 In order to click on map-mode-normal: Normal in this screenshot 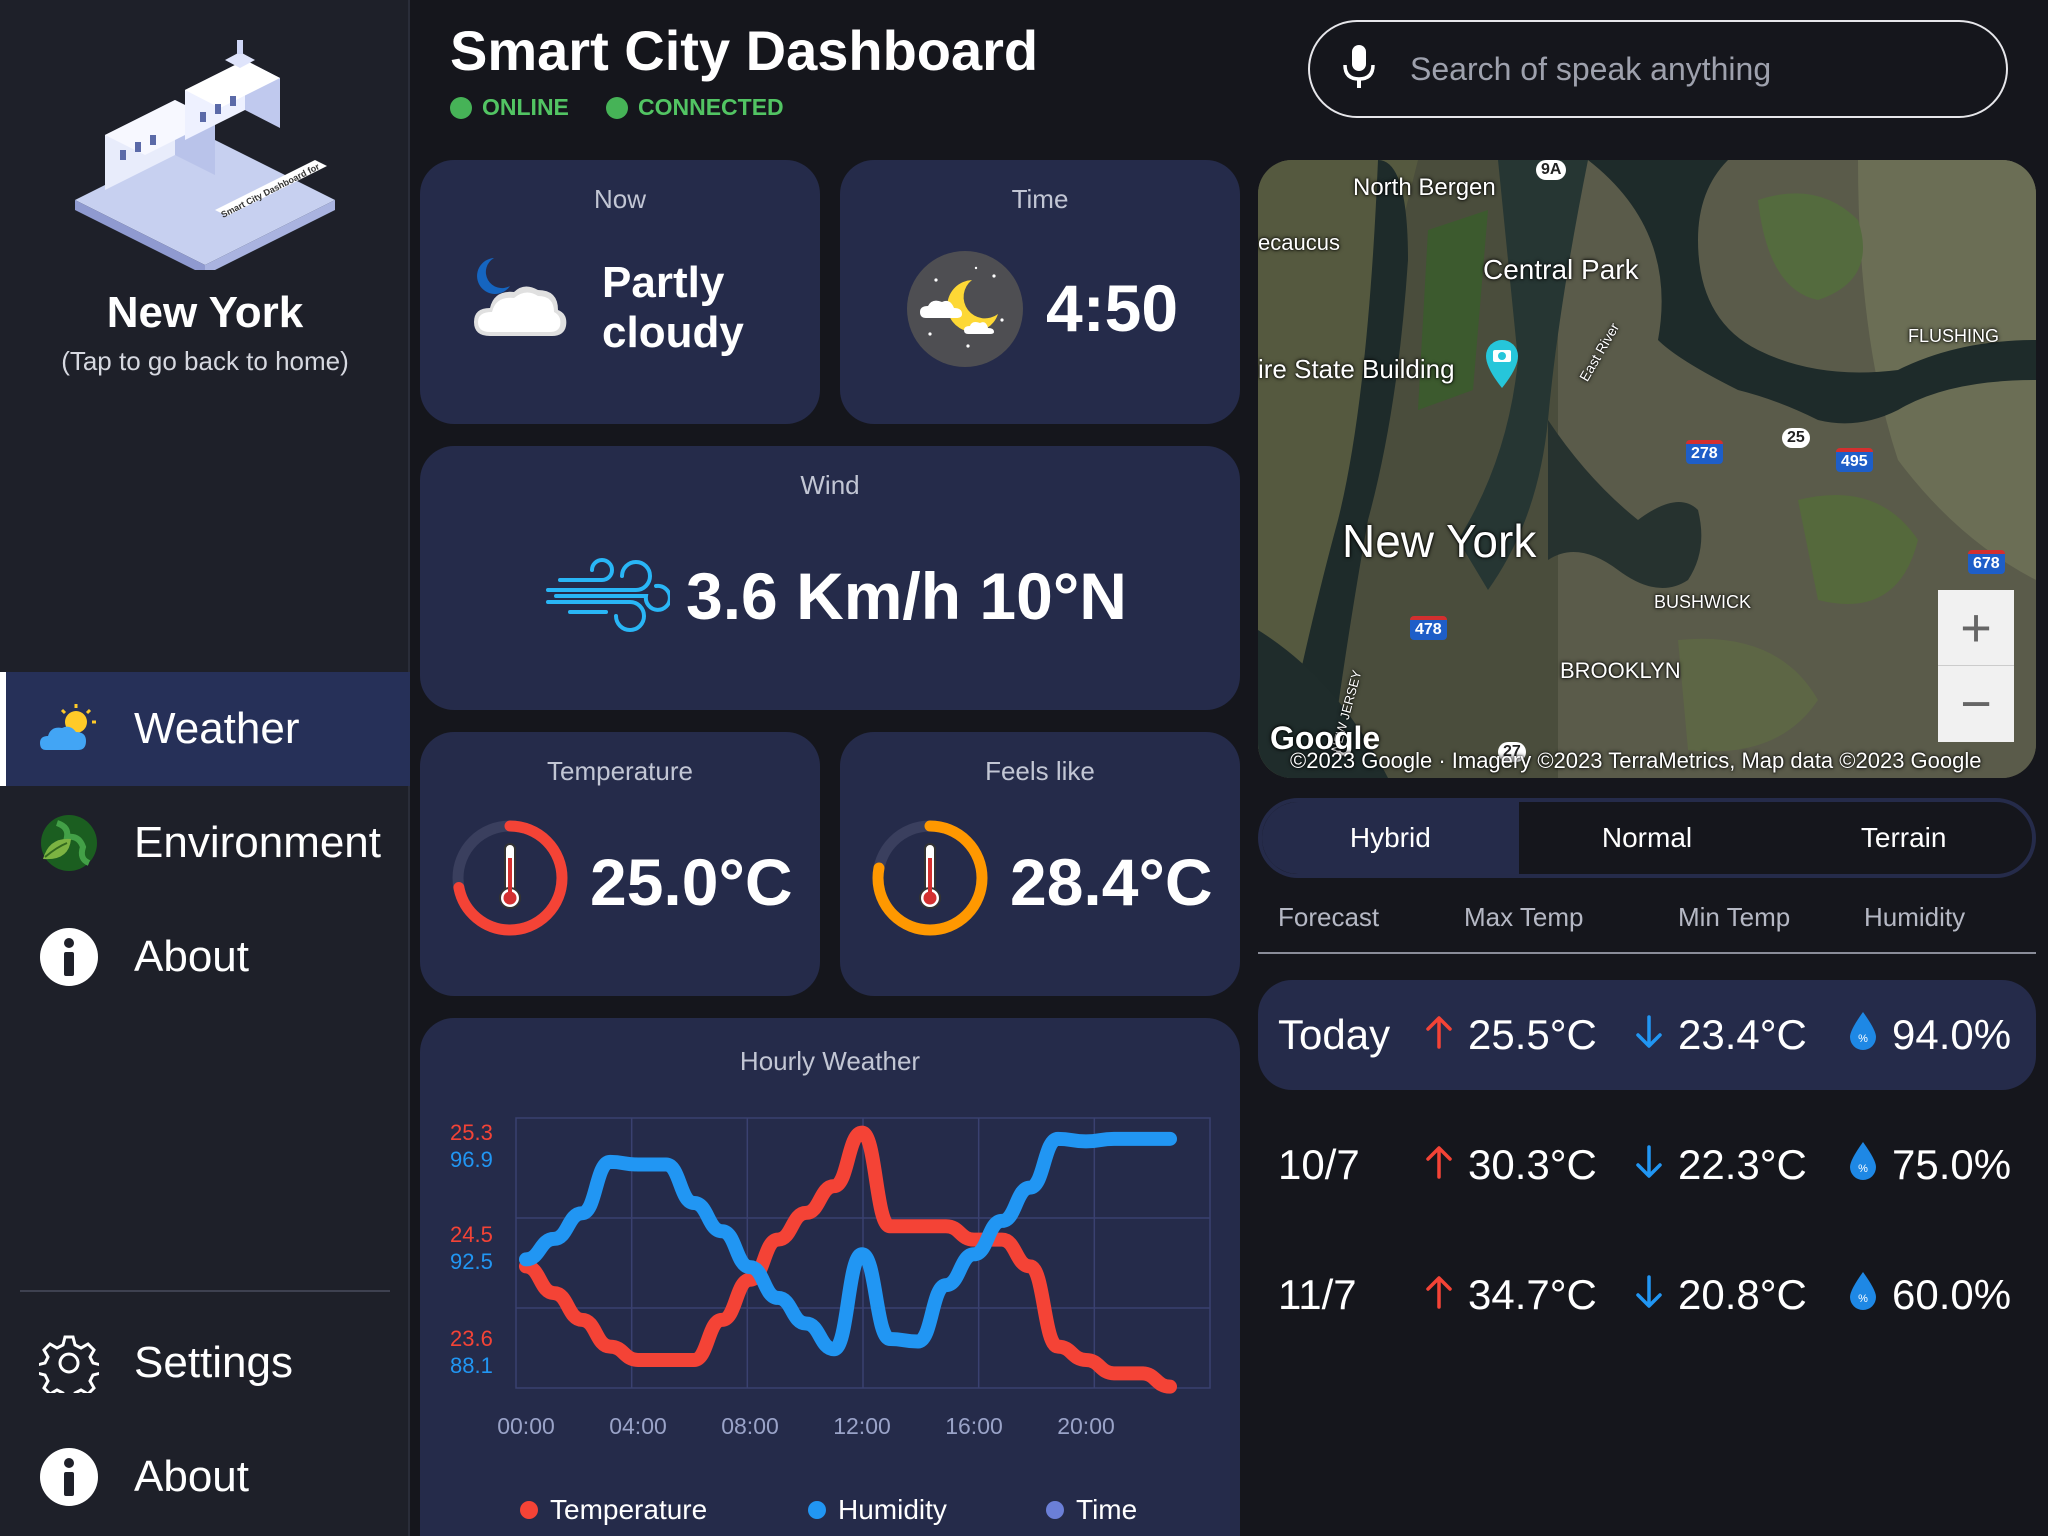, I will do `click(1647, 838)`.